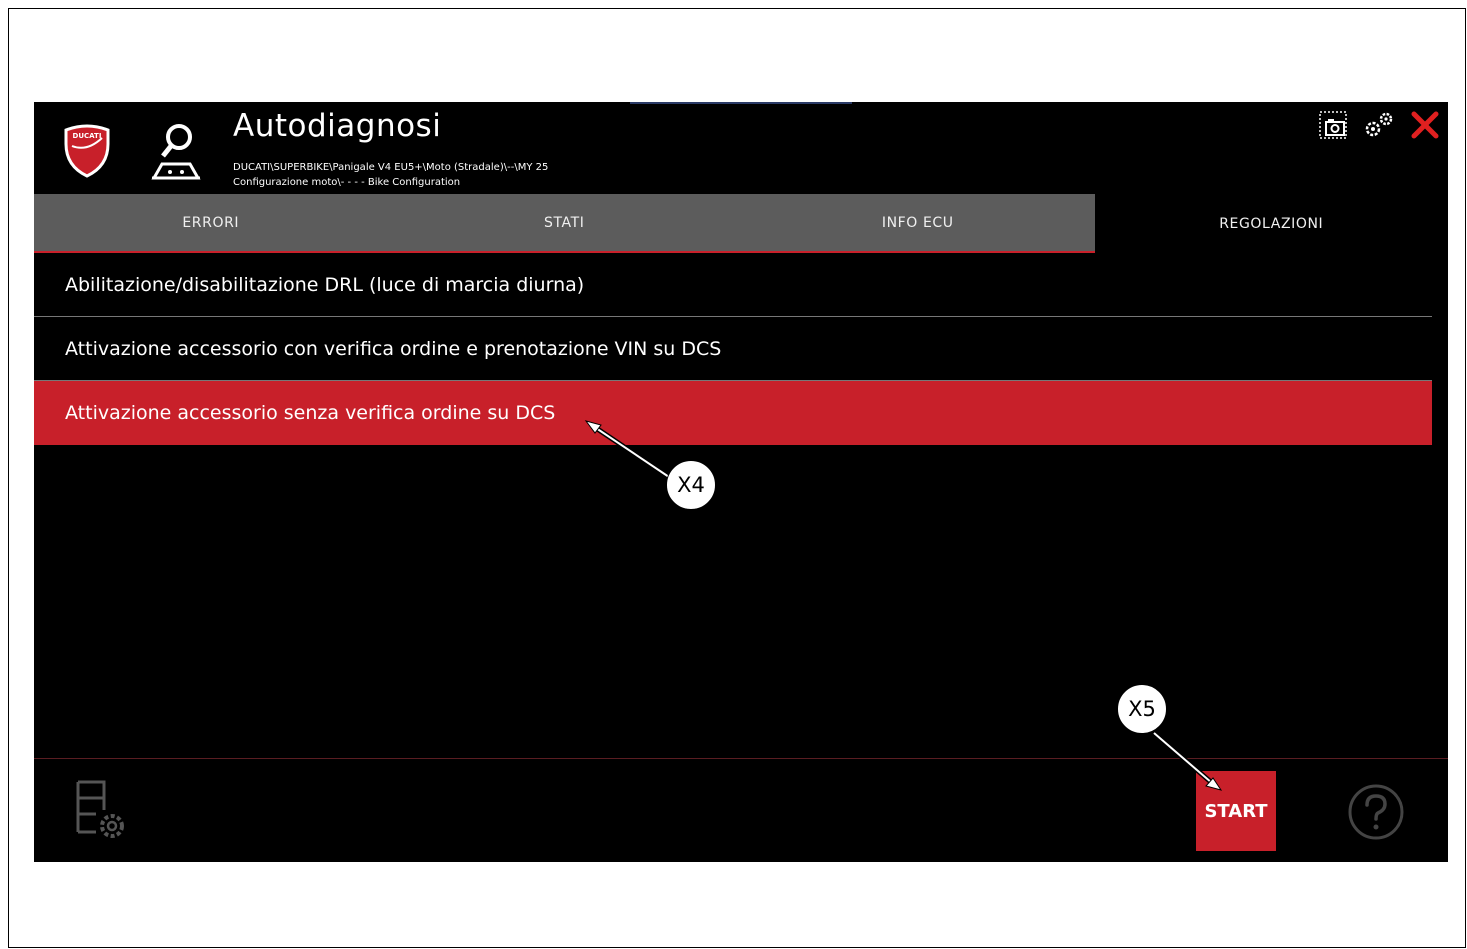  Describe the element at coordinates (627, 450) in the screenshot. I see `callout-arrow-x4` at that location.